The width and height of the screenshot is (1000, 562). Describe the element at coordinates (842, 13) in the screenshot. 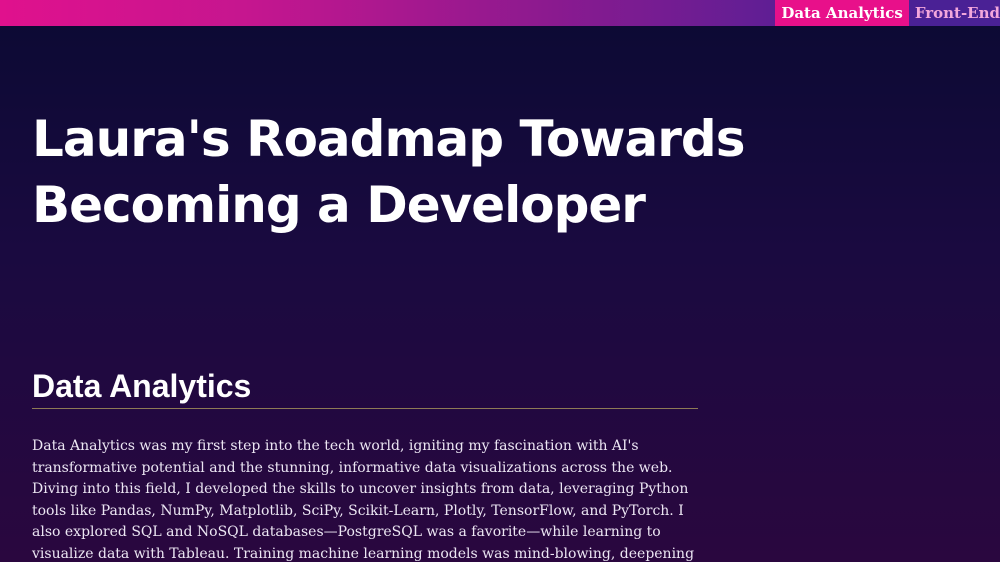

I see `nav-link-data-analytics: Data Analytics` at that location.